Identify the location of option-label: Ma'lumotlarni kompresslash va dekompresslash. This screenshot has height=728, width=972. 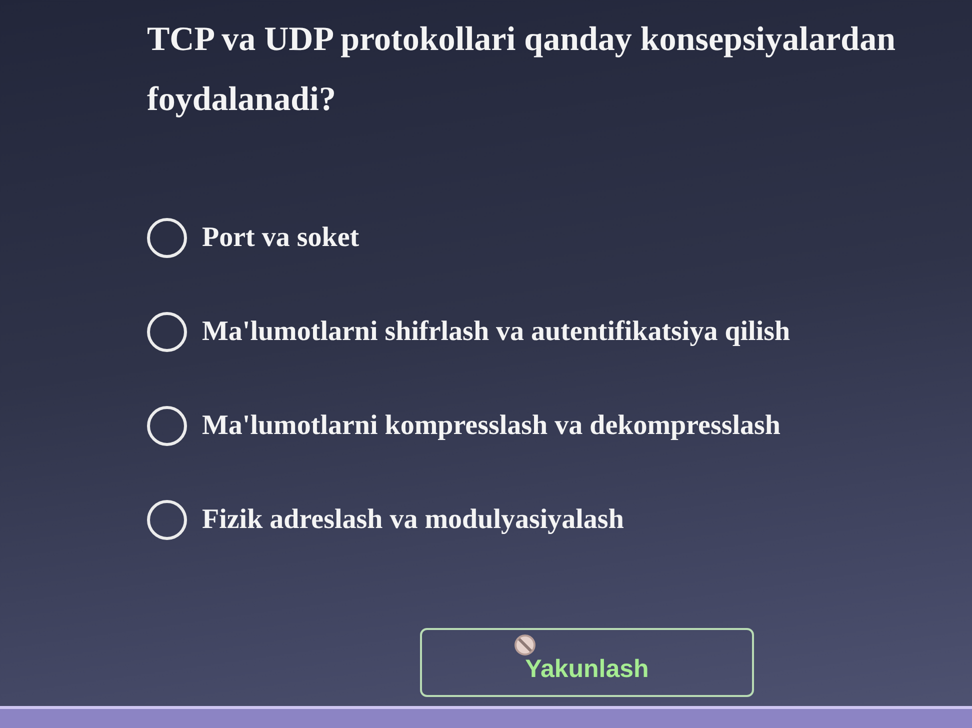
(491, 426).